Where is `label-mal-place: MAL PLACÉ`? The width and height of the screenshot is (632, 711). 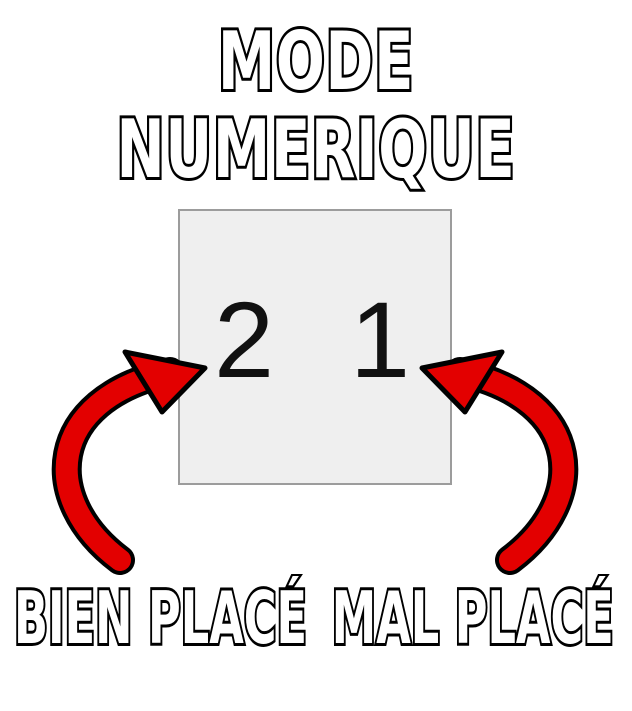
label-mal-place: MAL PLACÉ is located at coordinates (473, 618).